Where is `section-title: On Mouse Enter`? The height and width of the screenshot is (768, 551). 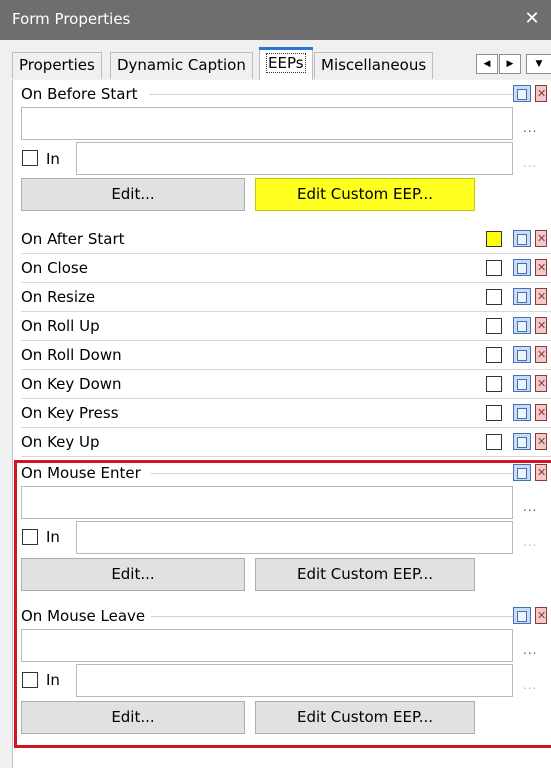
section-title: On Mouse Enter is located at coordinates (81, 473).